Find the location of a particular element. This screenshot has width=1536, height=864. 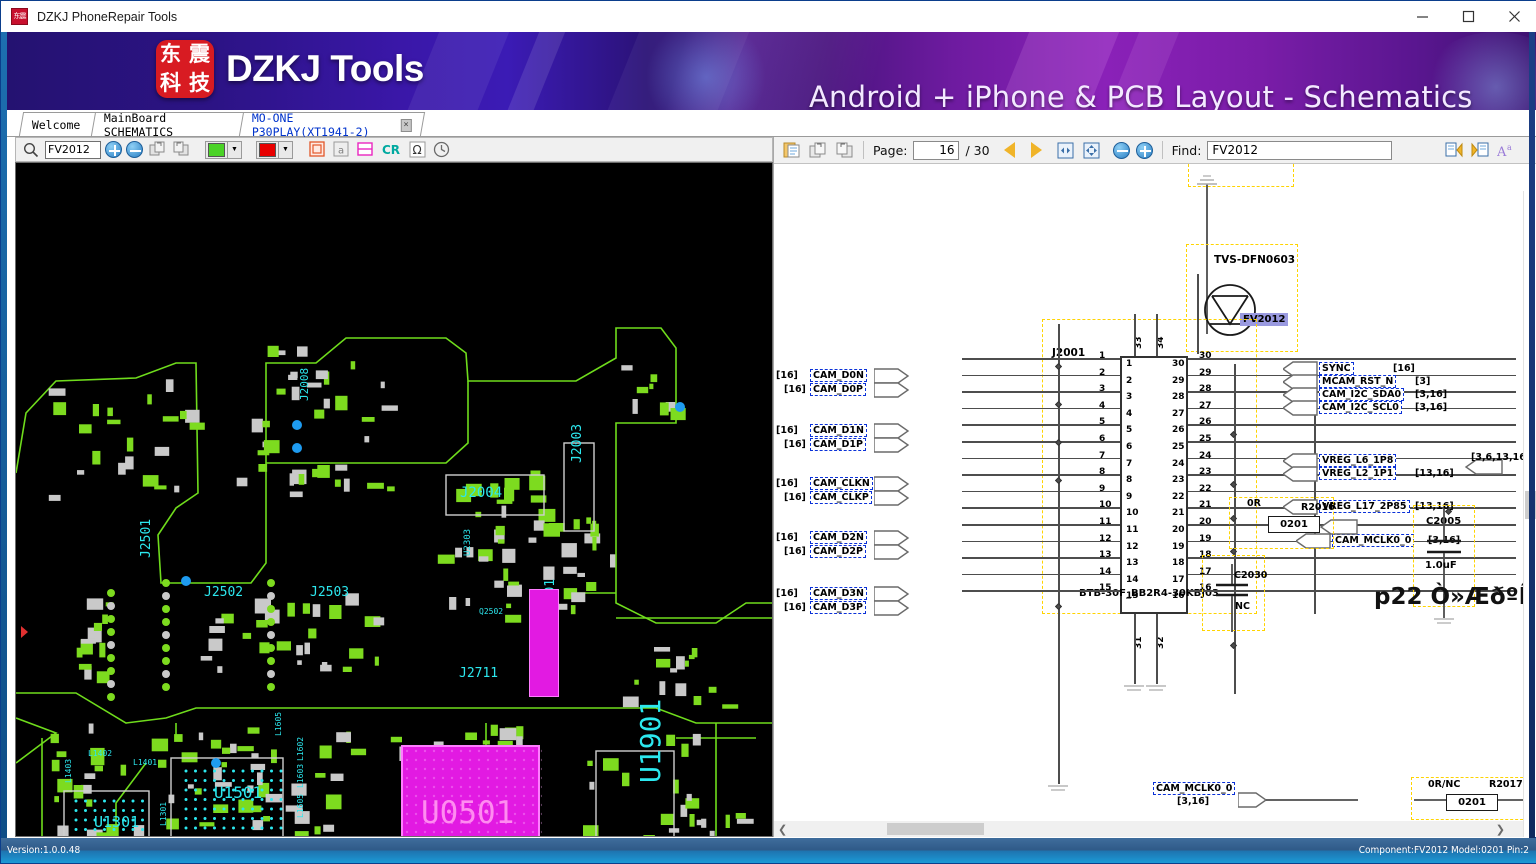

find-previous-icon is located at coordinates (1454, 150).